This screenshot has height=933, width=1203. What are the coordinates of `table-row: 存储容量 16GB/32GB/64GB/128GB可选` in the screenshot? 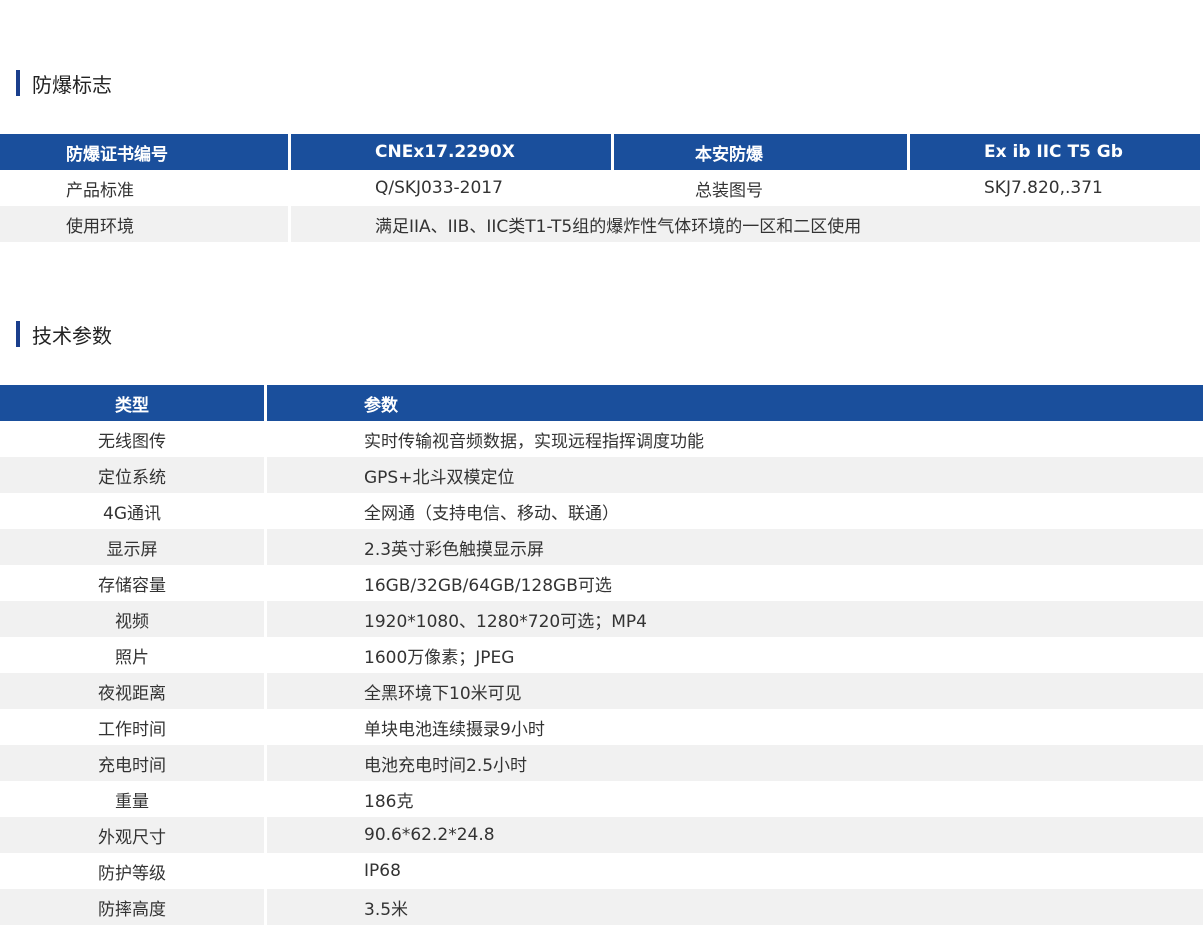 It's located at (601, 583).